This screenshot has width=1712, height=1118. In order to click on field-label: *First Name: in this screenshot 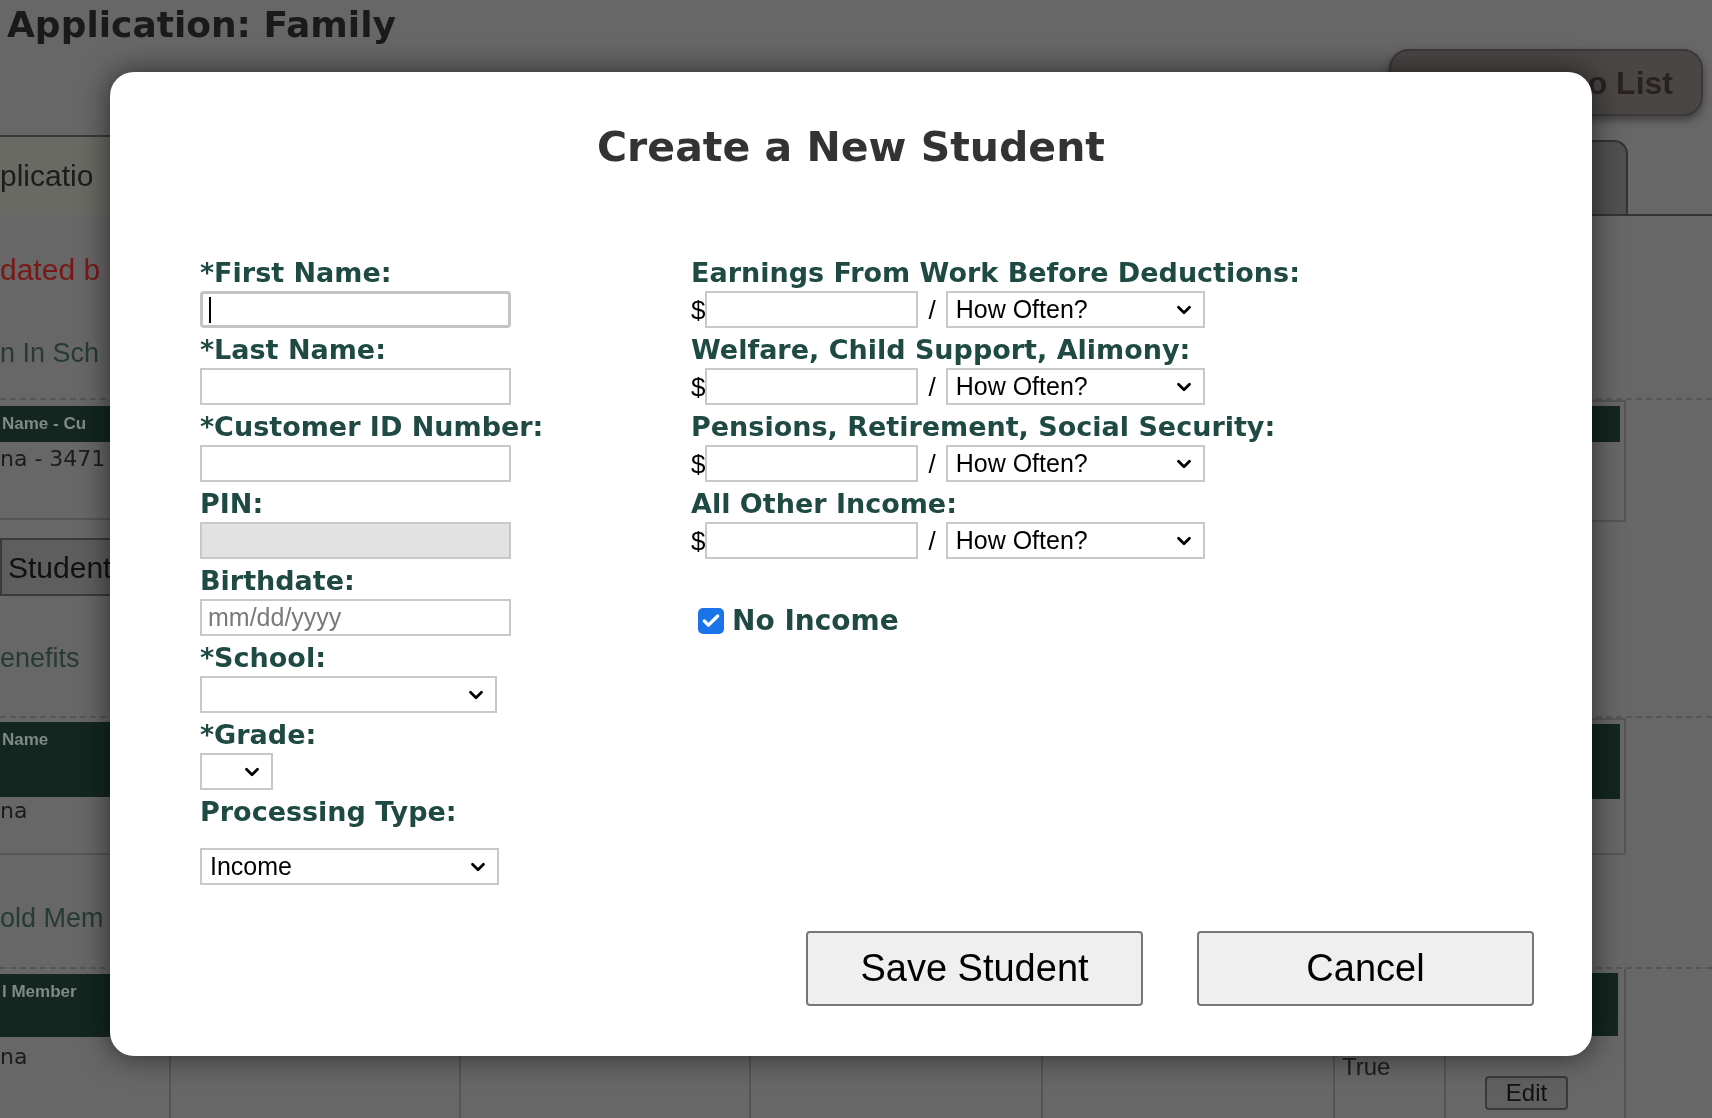, I will do `click(296, 273)`.